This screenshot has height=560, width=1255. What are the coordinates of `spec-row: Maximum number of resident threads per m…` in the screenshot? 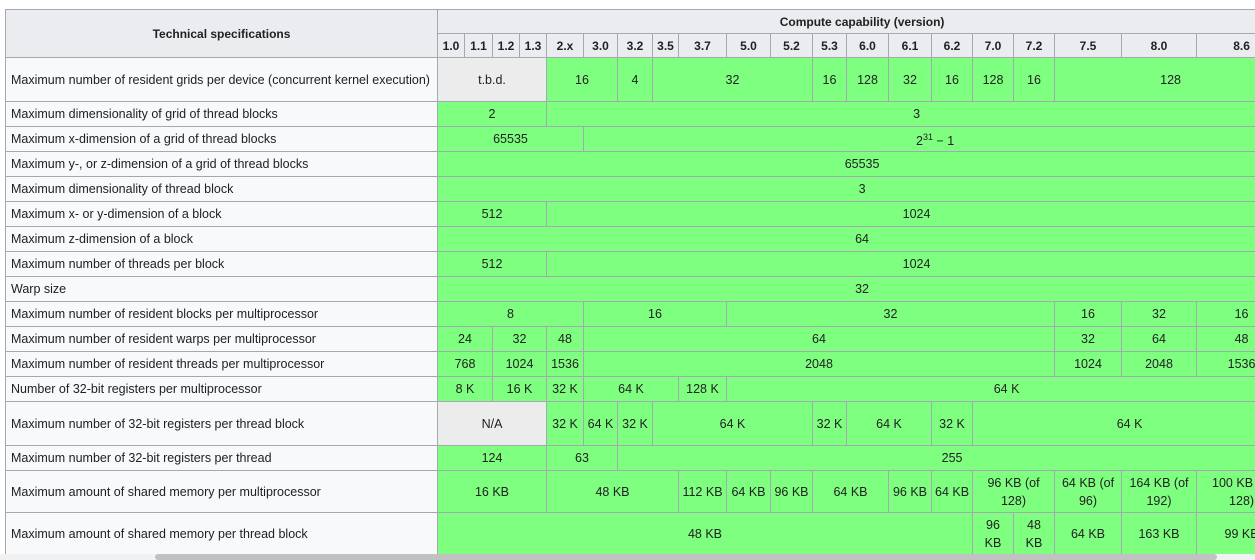 It's located at (630, 364).